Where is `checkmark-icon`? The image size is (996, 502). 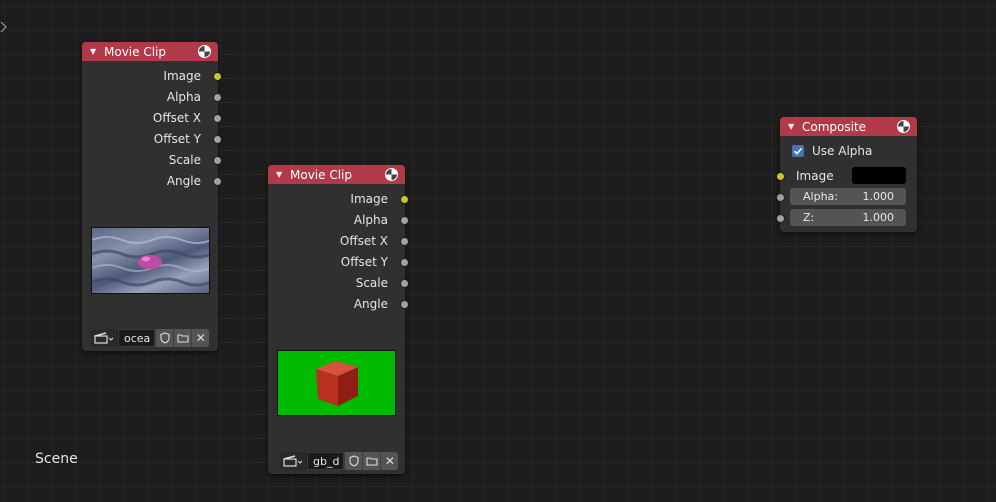
checkmark-icon is located at coordinates (798, 151).